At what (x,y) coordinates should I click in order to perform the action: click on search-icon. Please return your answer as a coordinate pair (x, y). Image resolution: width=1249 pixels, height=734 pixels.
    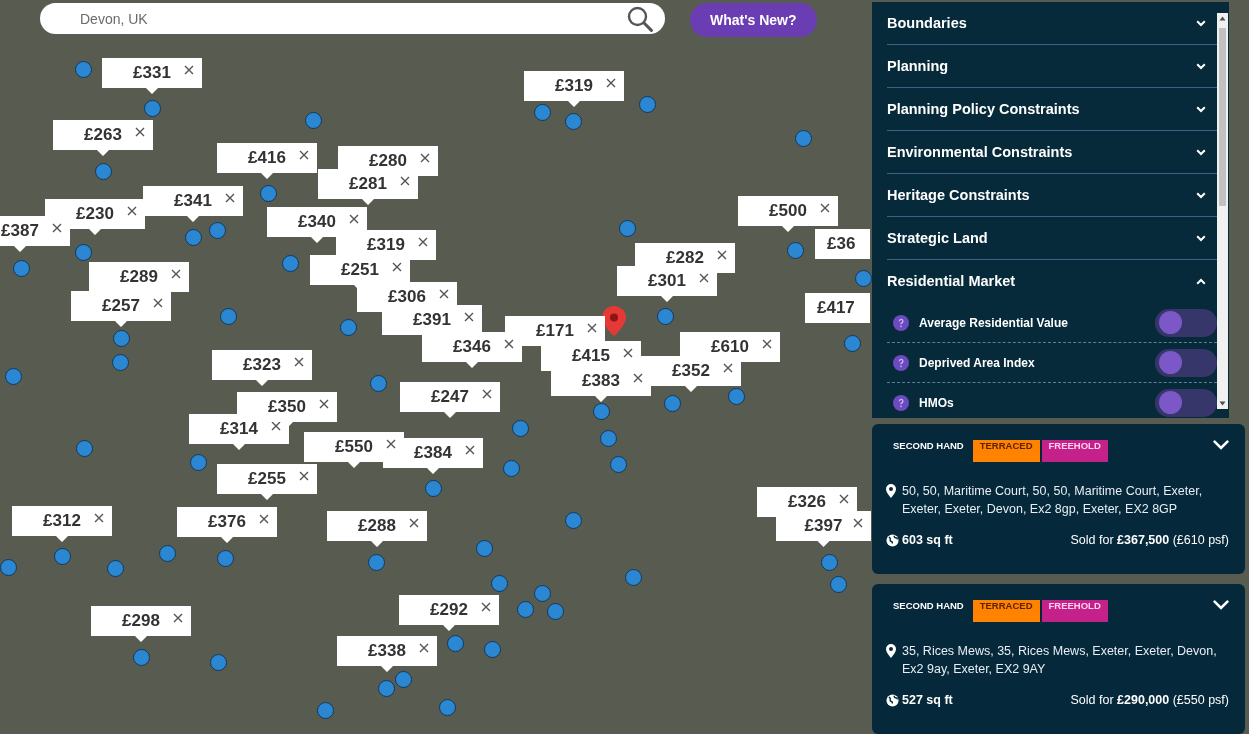
    Looking at the image, I should click on (640, 18).